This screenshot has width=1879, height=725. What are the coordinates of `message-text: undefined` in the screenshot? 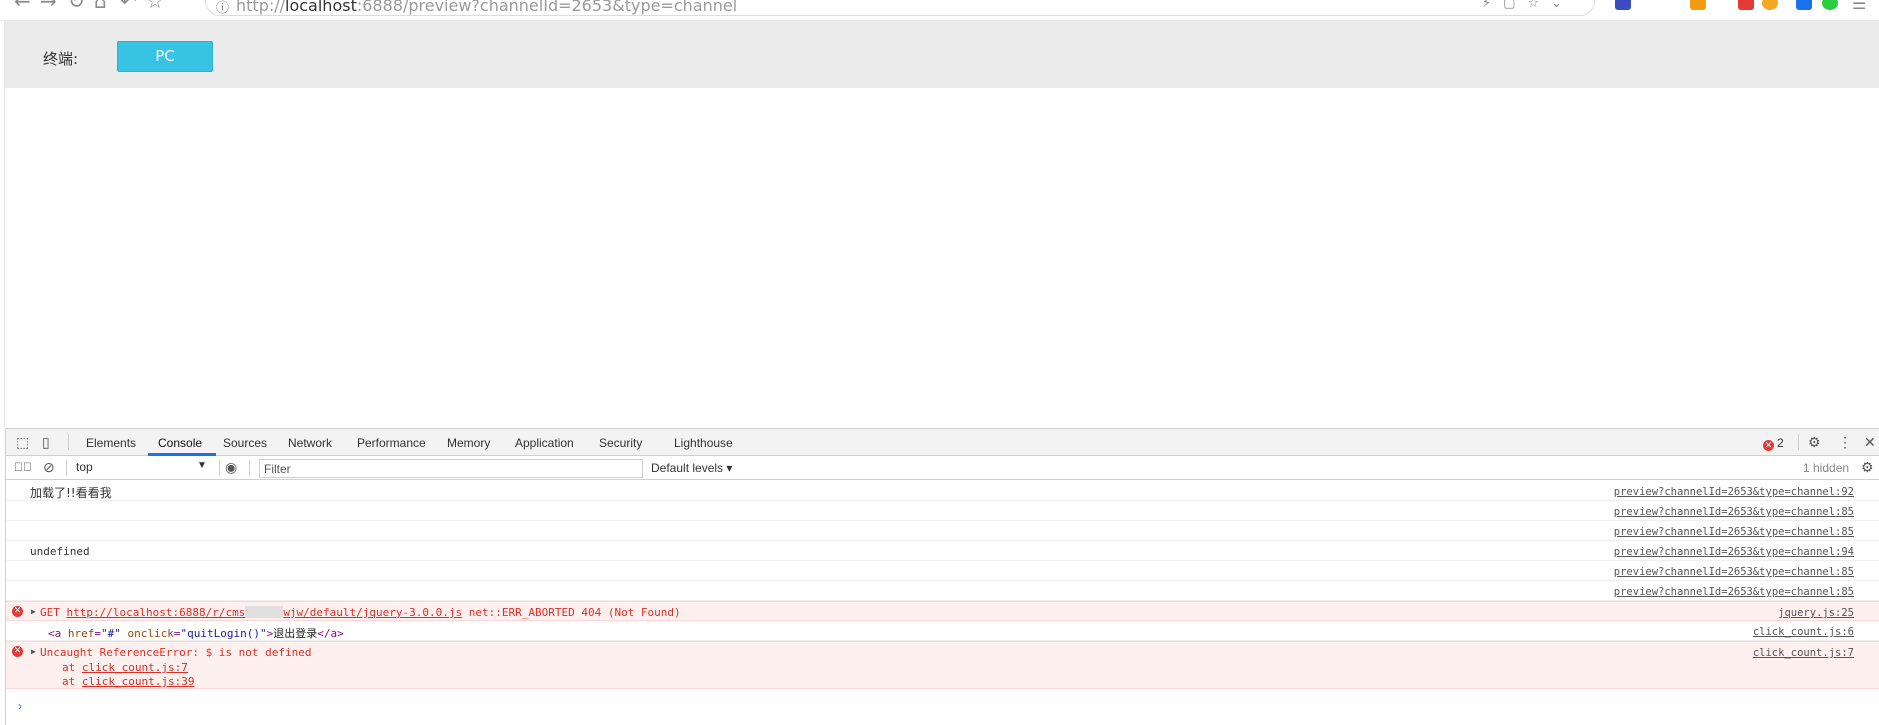 It's located at (60, 551).